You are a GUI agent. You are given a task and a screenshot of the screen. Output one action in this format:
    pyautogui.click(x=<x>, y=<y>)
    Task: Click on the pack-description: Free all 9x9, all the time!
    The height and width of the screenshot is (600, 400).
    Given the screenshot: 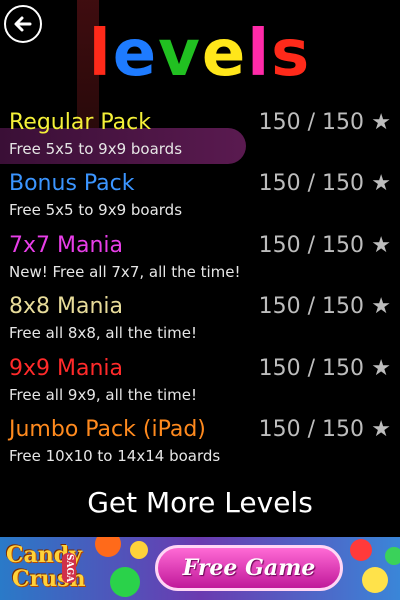 What is the action you would take?
    pyautogui.click(x=103, y=394)
    